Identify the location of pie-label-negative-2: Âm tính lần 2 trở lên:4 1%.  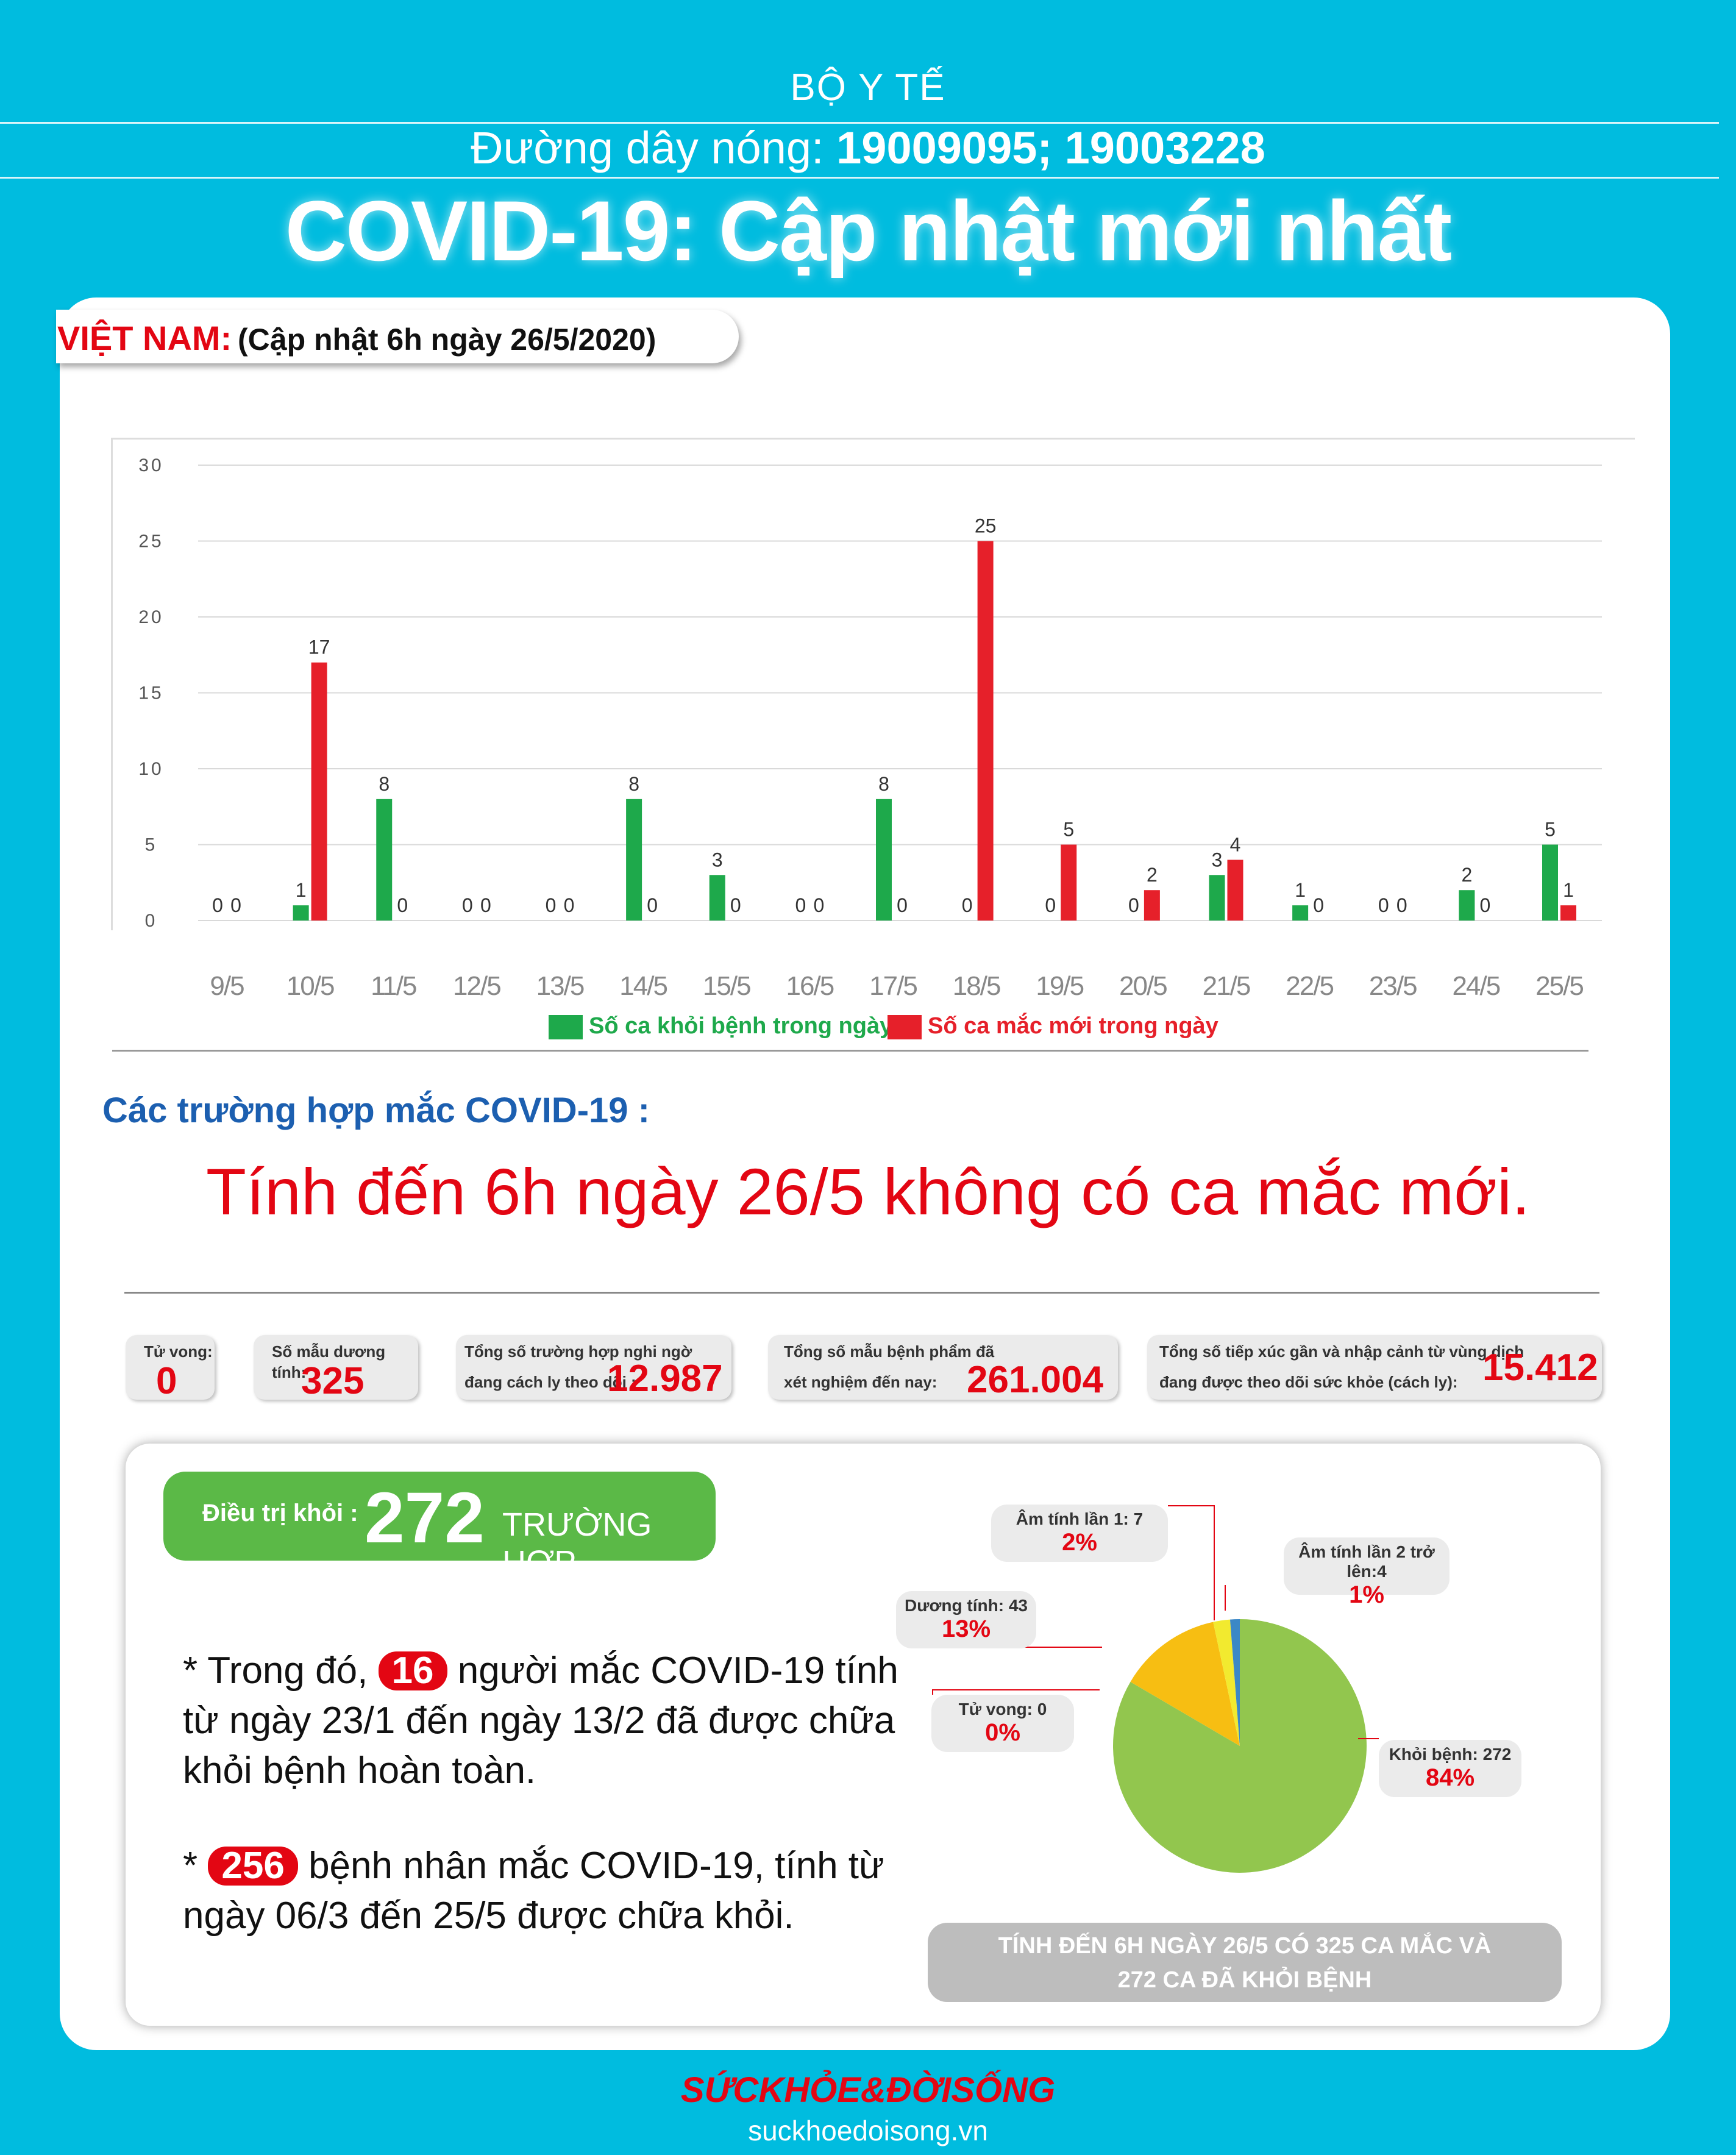
(1367, 1572).